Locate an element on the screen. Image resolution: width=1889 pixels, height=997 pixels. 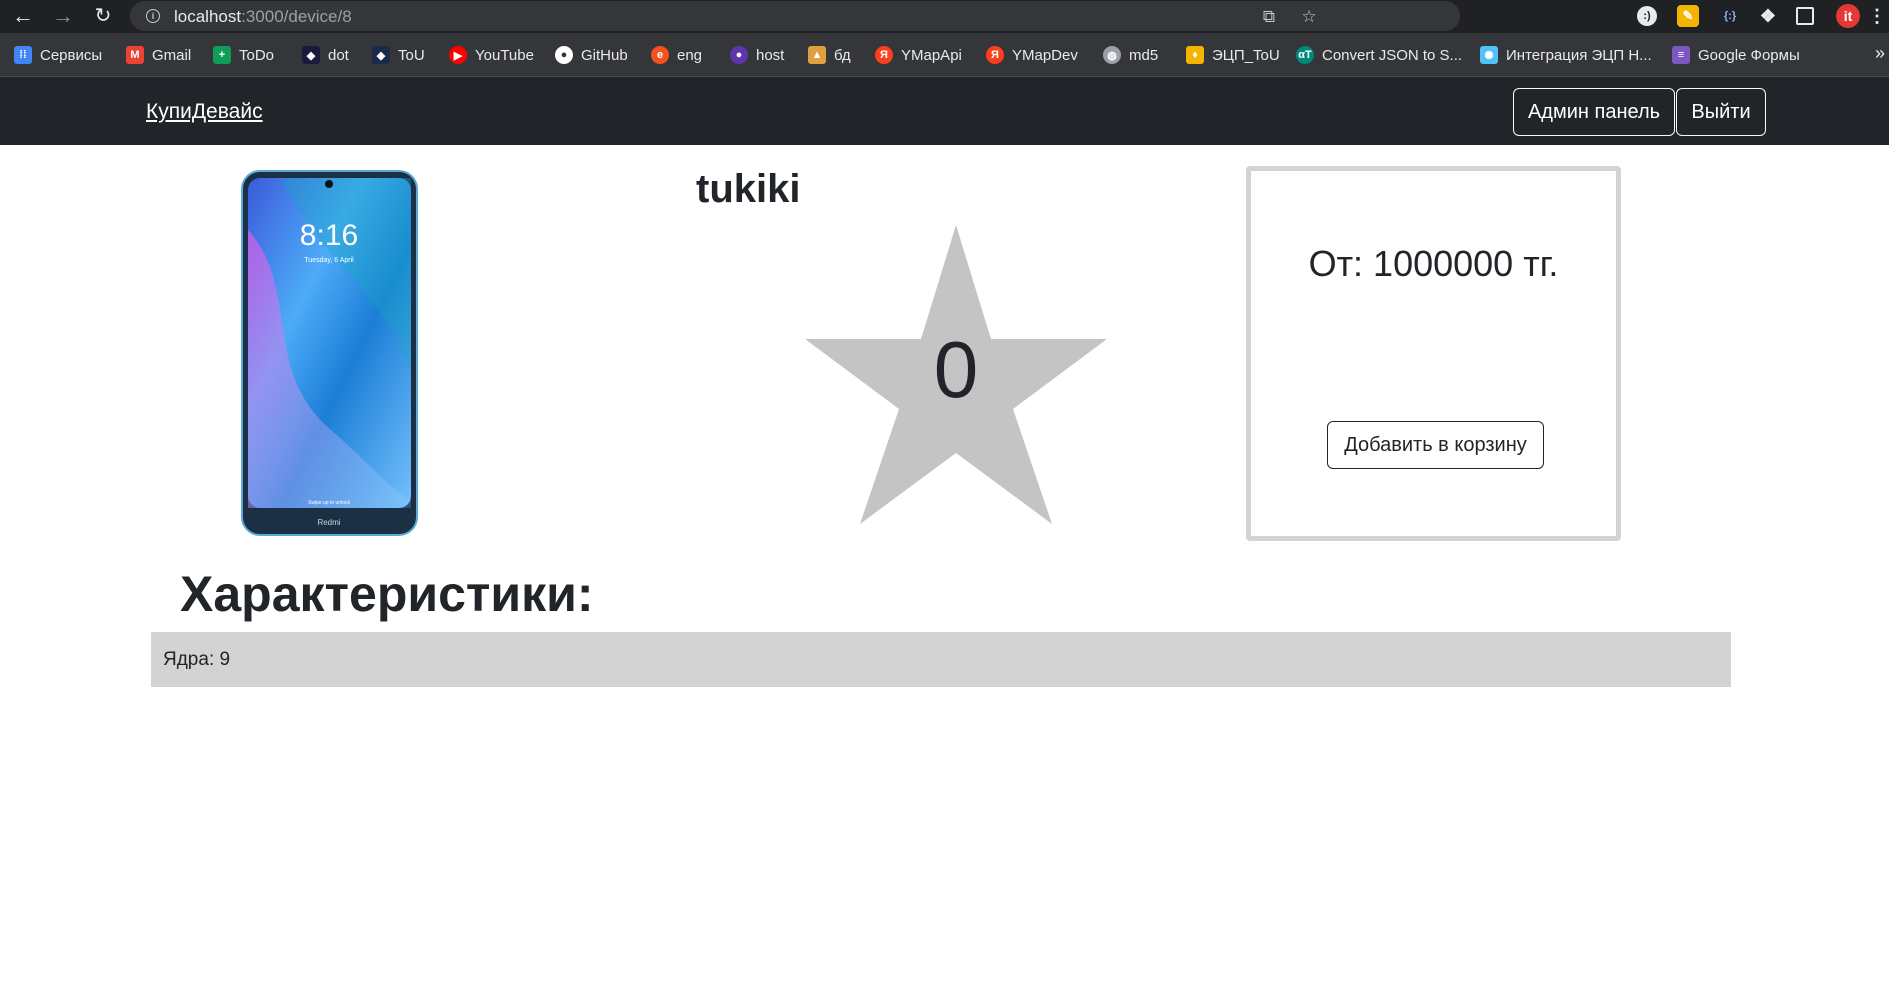
bookmark-item: e eng is located at coordinates (676, 55).